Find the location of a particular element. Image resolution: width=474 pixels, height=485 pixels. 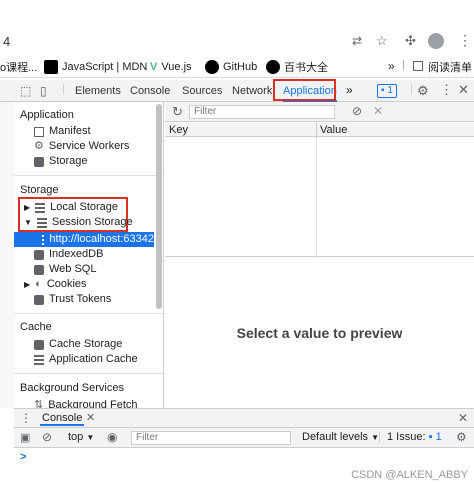

sidebar-item-storage: Storage is located at coordinates (61, 161).